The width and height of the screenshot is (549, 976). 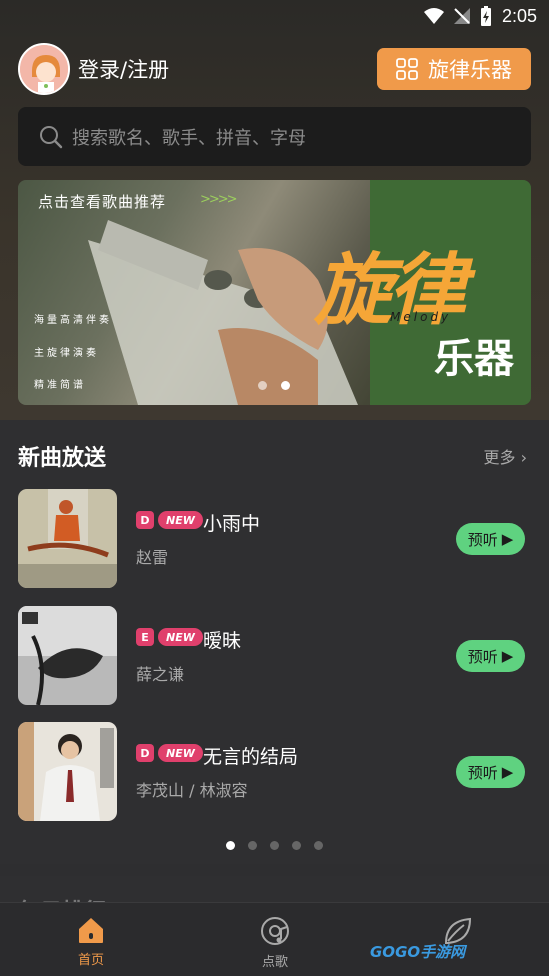 I want to click on search-placeholder: 搜索歌名、歌手、拼音、字母, so click(x=189, y=138).